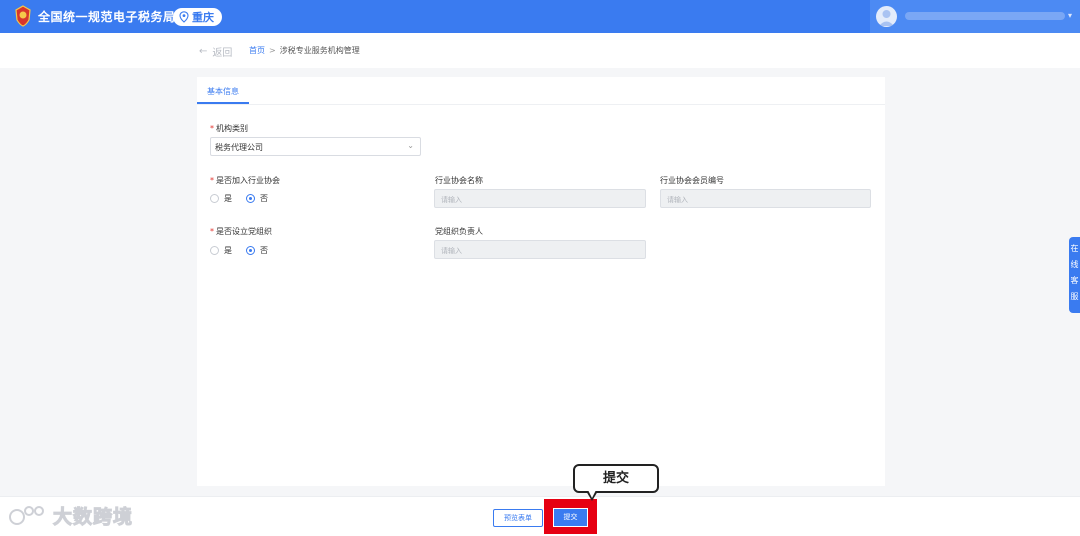  I want to click on association-member-no-input: 请输入, so click(765, 198).